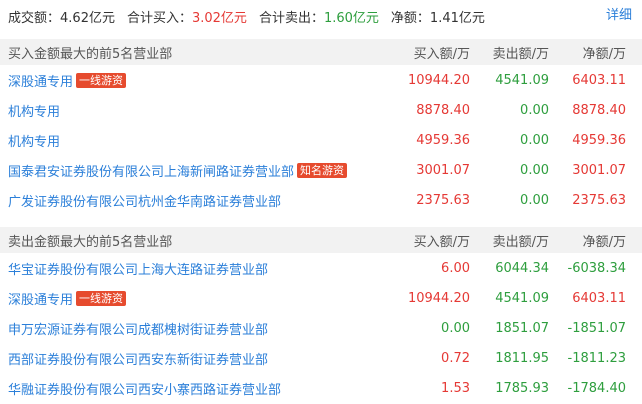  What do you see at coordinates (443, 140) in the screenshot?
I see `buy-amount: 4959.36` at bounding box center [443, 140].